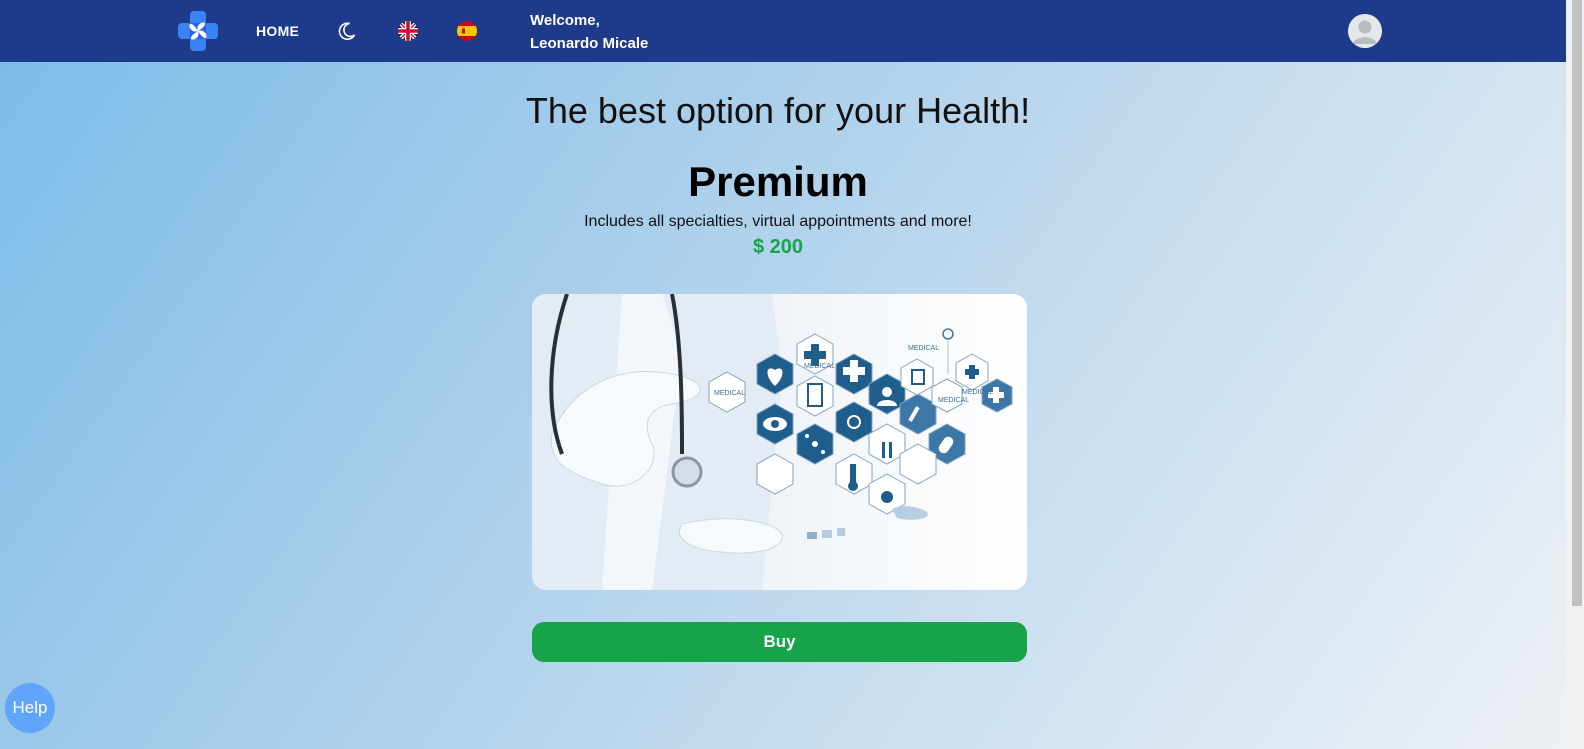 Image resolution: width=1584 pixels, height=749 pixels. What do you see at coordinates (779, 442) in the screenshot?
I see `doctor-medical-hexagons-image: MEDICAL MEDICAL MEDICAL MEDICAL MEDICAL` at bounding box center [779, 442].